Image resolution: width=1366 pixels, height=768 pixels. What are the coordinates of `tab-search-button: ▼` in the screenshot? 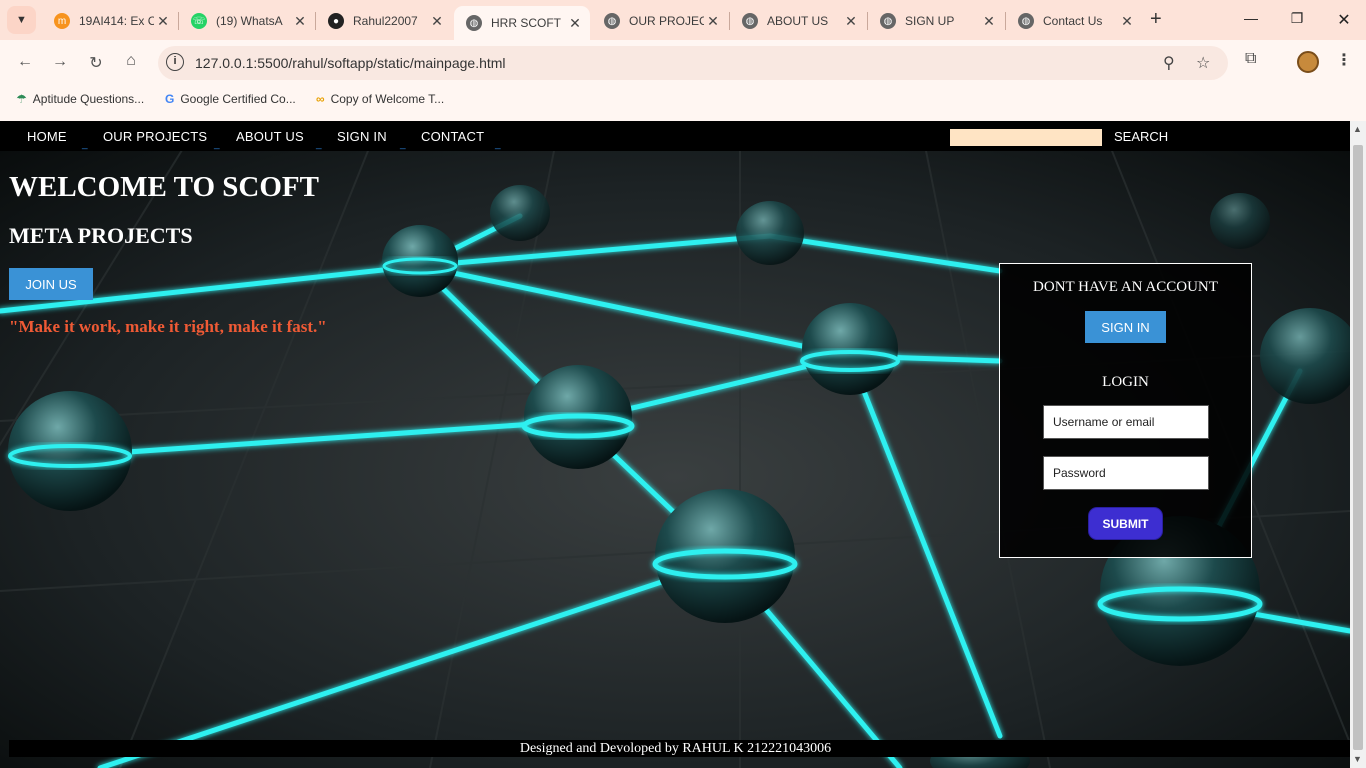 It's located at (21, 20).